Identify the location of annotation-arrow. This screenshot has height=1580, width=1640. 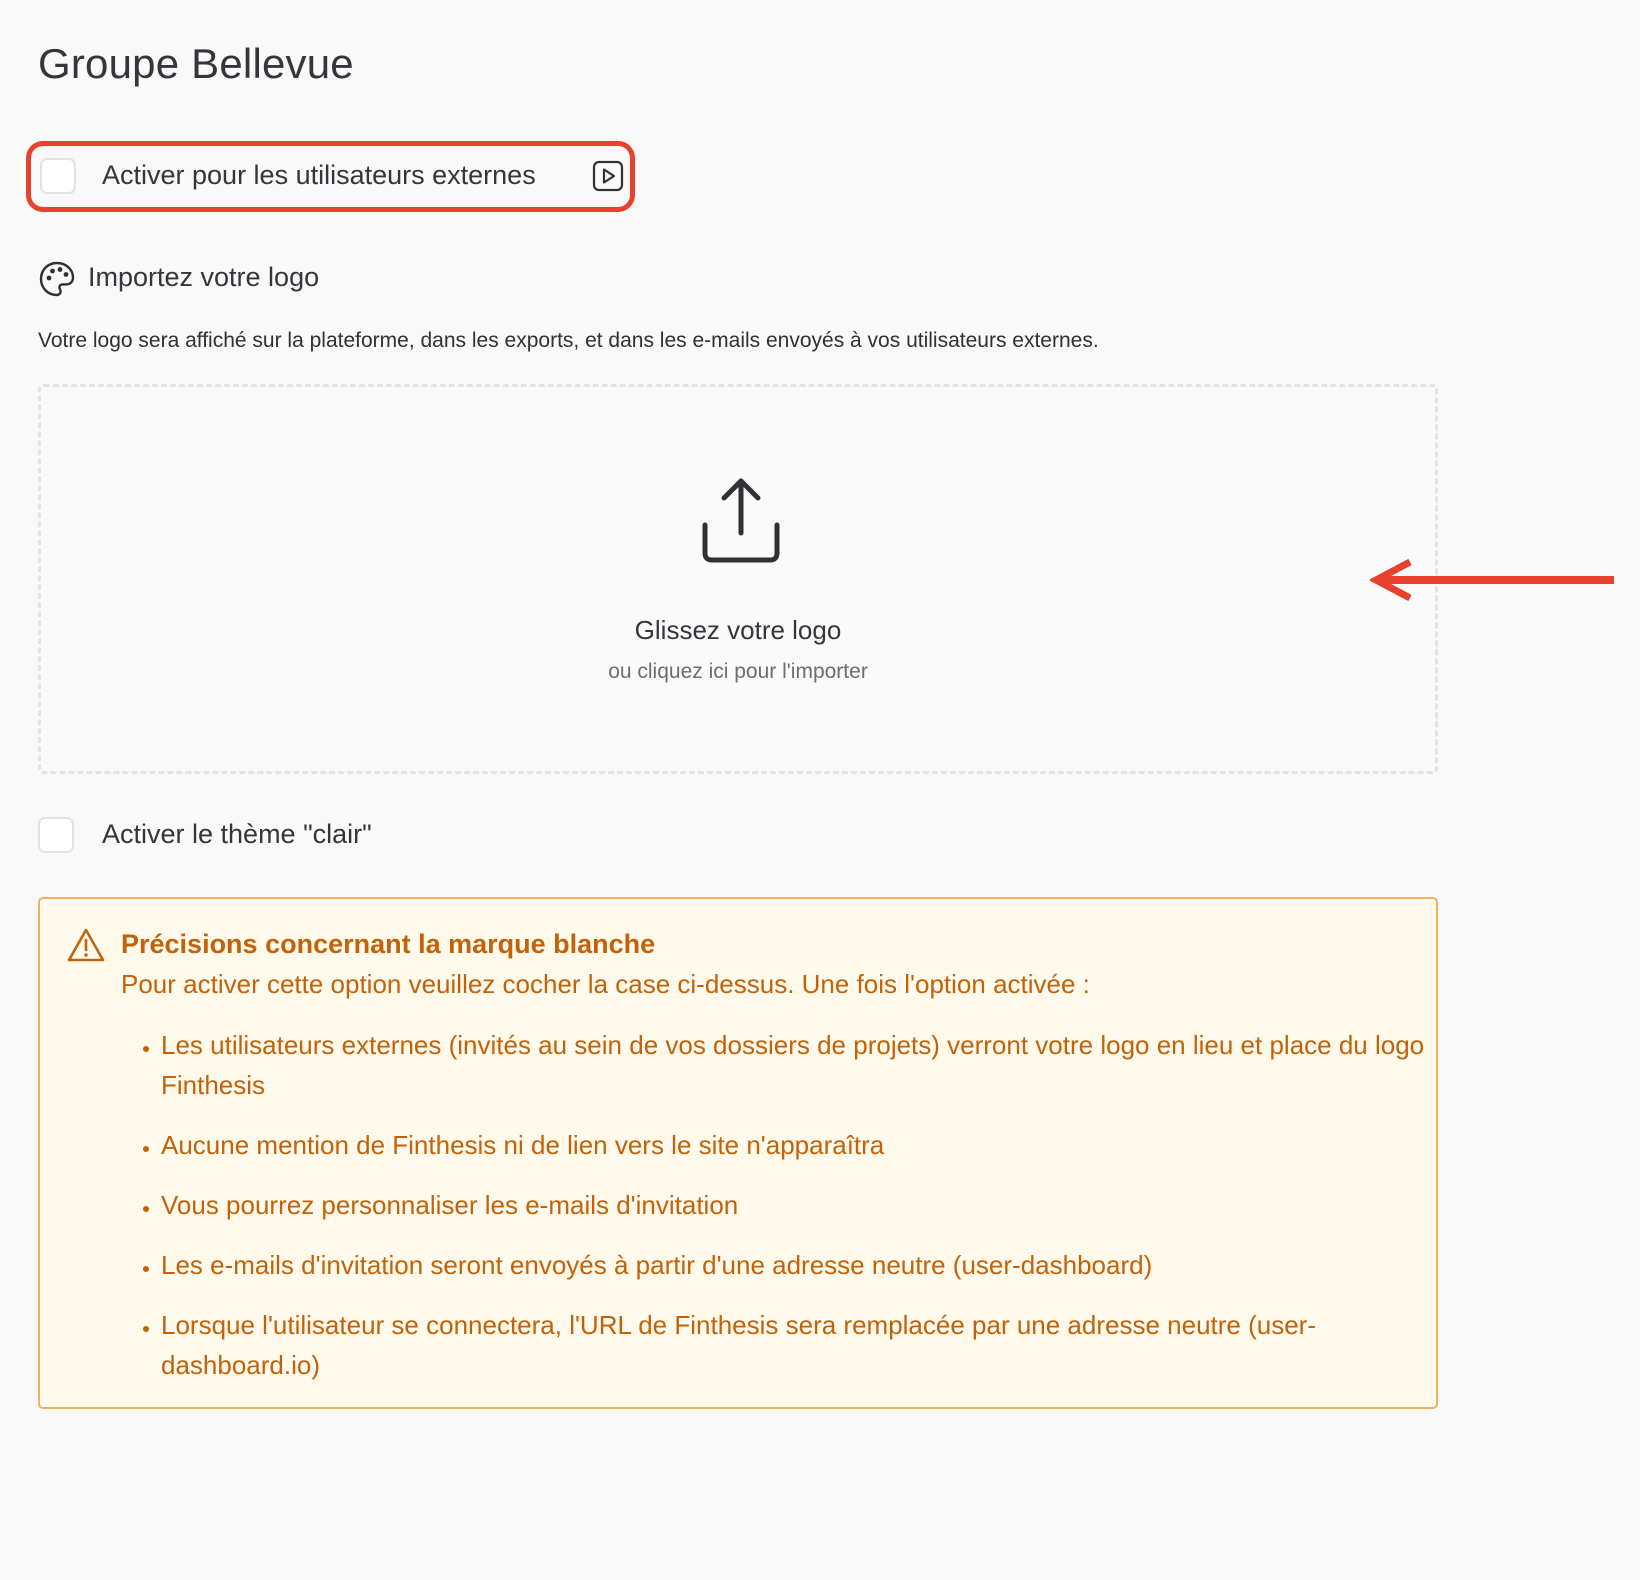
(1492, 580).